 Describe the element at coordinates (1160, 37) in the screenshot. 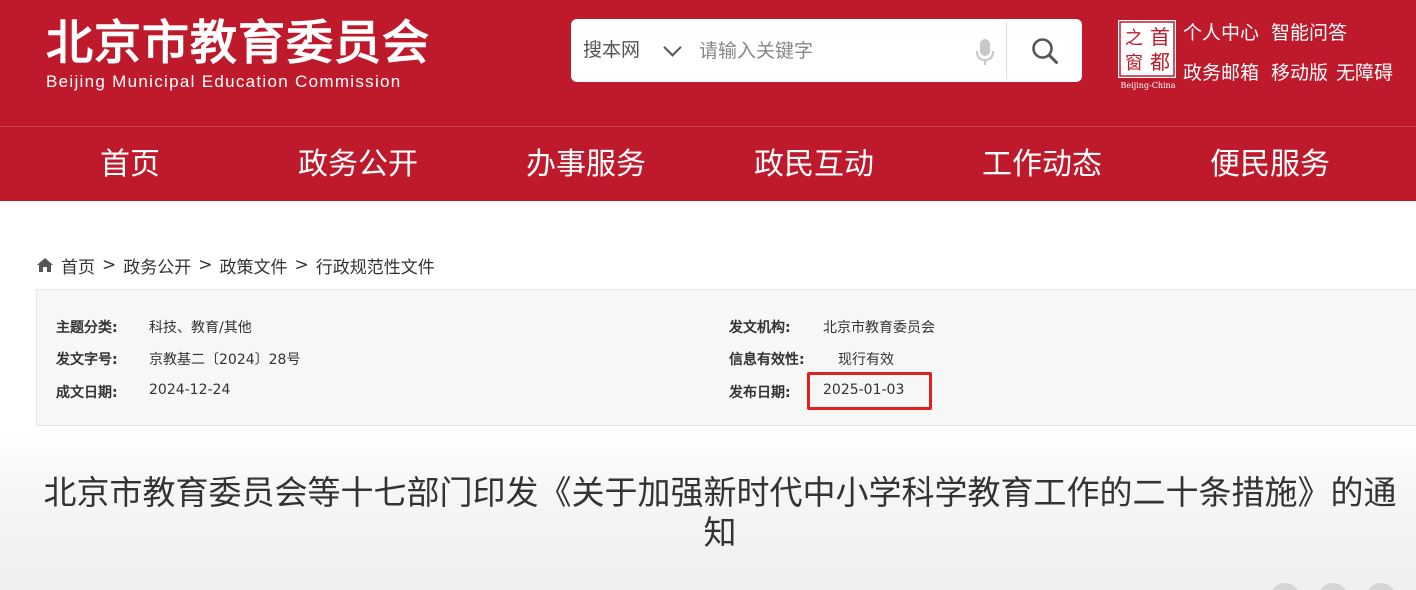

I see `seal-char-shou: 首` at that location.